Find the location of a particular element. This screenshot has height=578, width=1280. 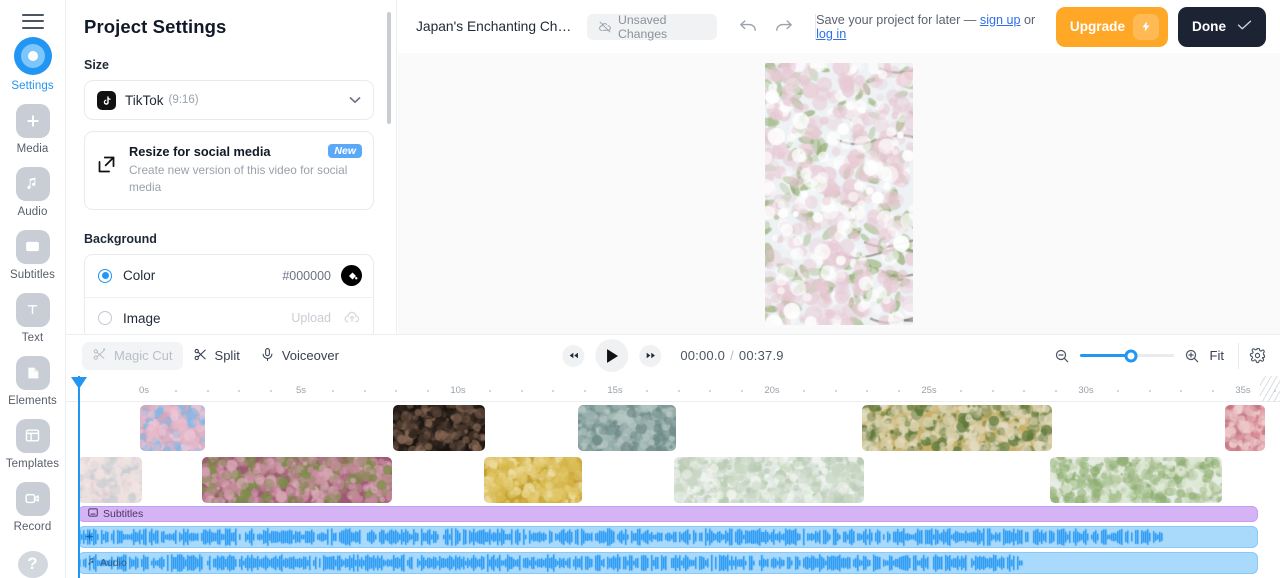

sidebar-item-subtitles: Subtitles is located at coordinates (33, 255).